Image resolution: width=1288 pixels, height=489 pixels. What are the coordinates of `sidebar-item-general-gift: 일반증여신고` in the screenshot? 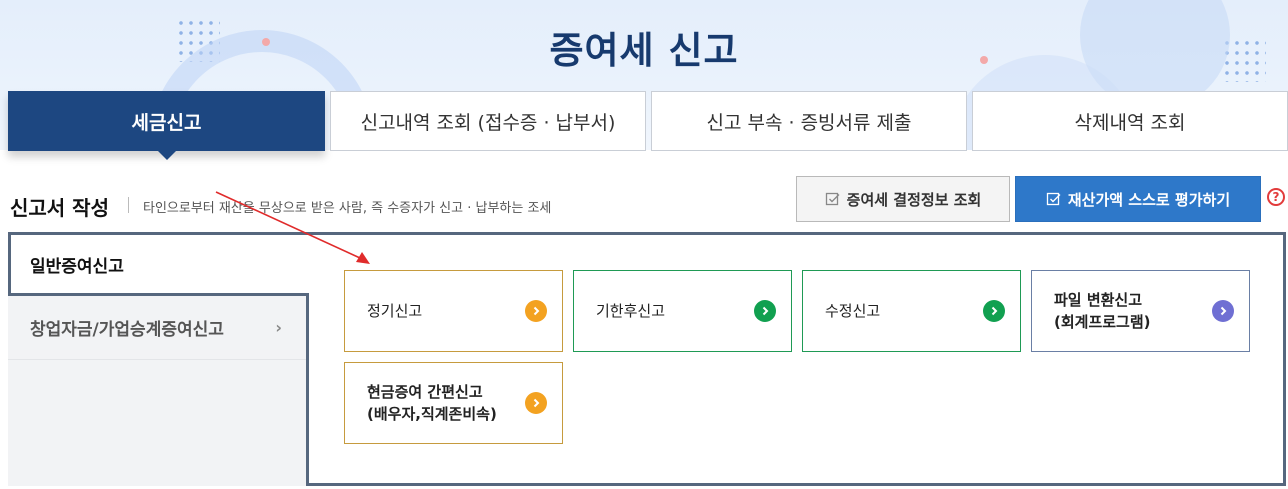 It's located at (158, 264).